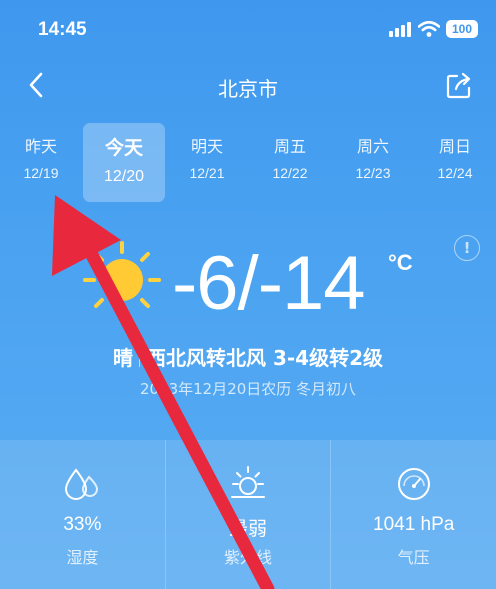 The image size is (496, 589). I want to click on share-icon, so click(459, 85).